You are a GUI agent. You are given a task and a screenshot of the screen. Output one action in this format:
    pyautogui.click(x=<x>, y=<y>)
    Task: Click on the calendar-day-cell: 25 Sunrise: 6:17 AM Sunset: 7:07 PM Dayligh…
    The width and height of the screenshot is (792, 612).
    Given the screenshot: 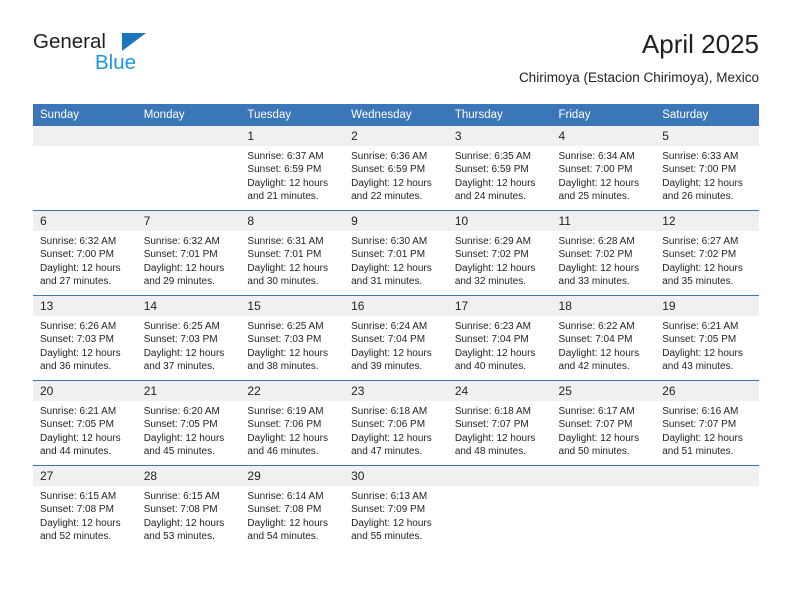 What is the action you would take?
    pyautogui.click(x=603, y=423)
    